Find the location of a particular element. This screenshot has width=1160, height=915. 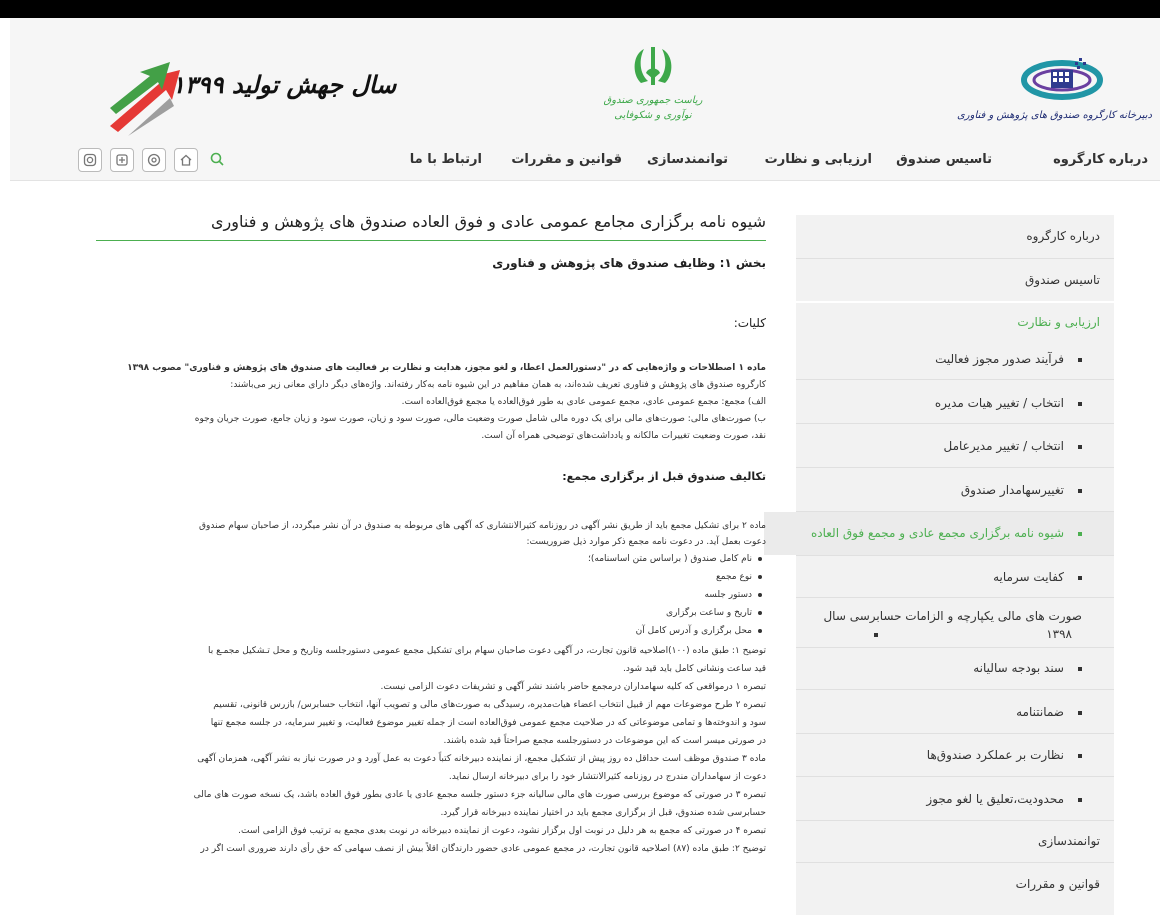

logo-center-text: ریاست جمهوری صندوق نوآوری و شکوفایی is located at coordinates (653, 108).